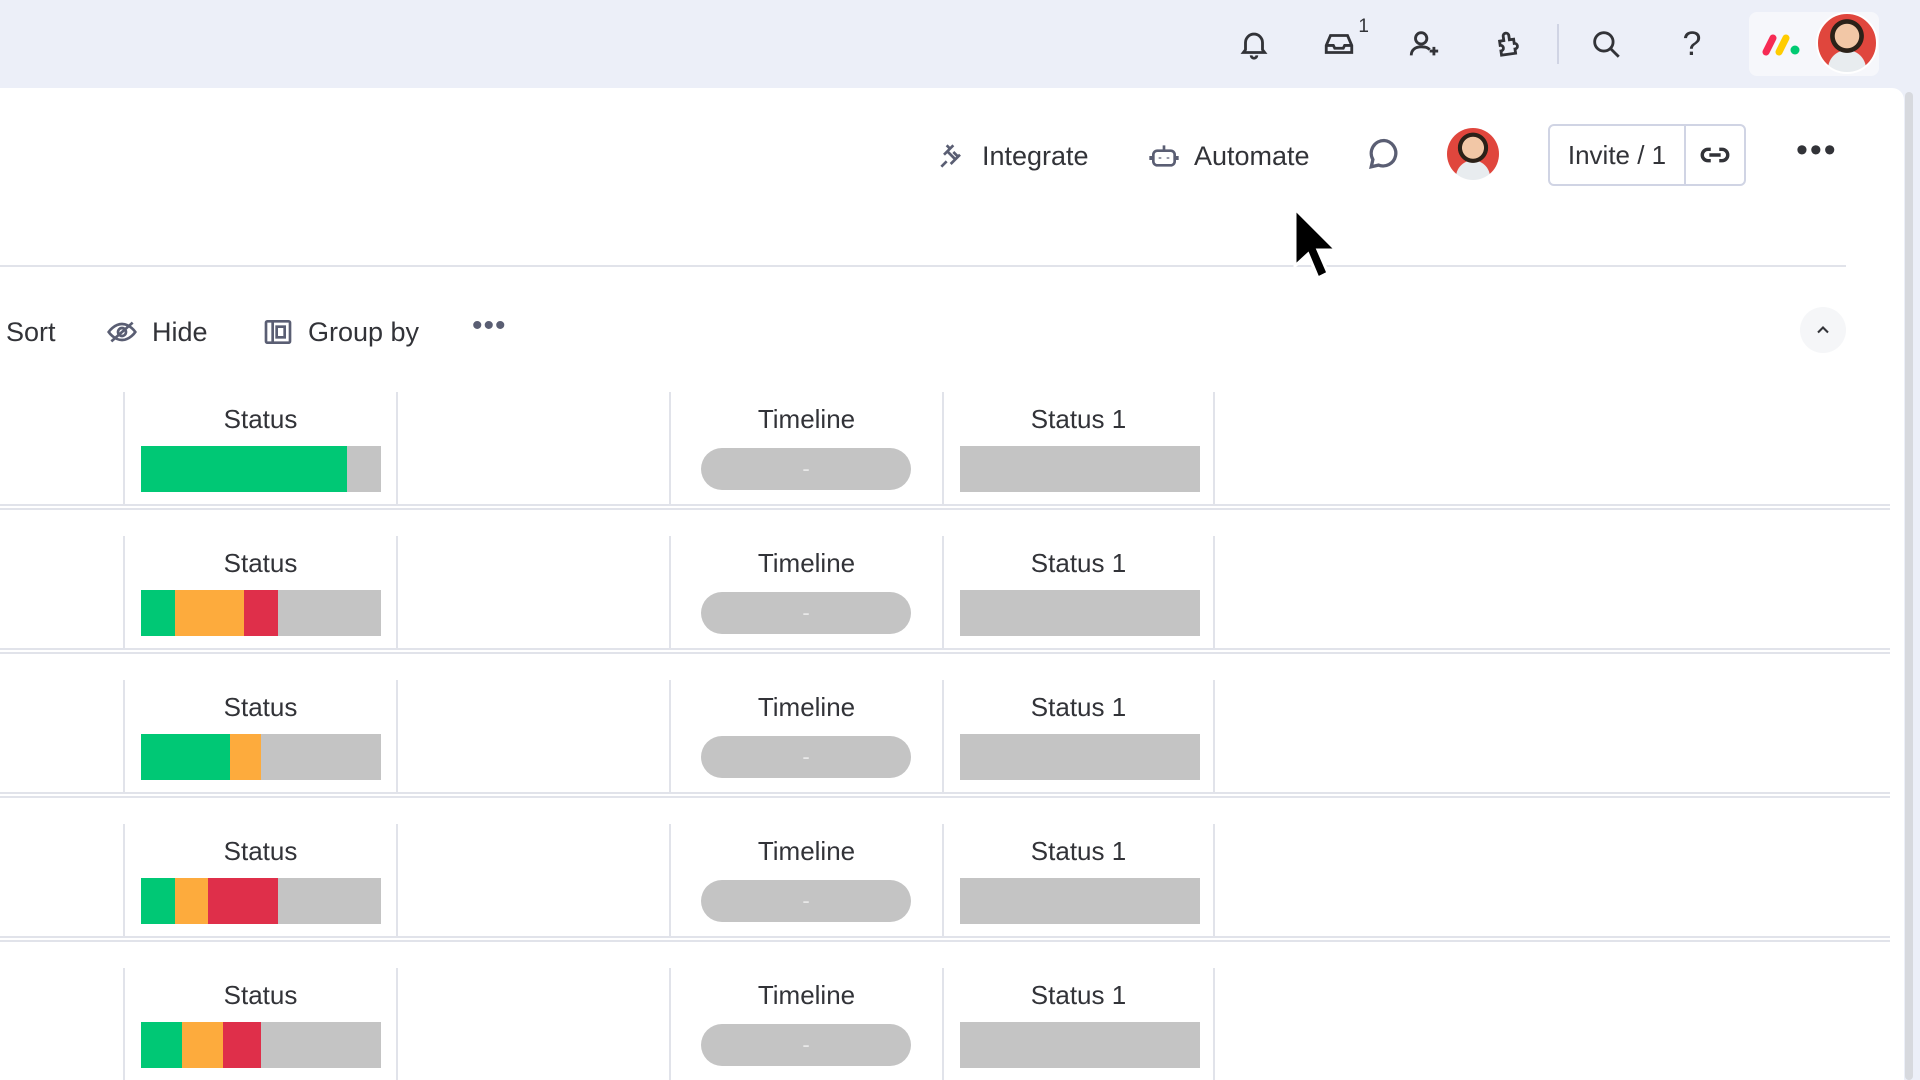  I want to click on integrate-button: Integrate, so click(1012, 156).